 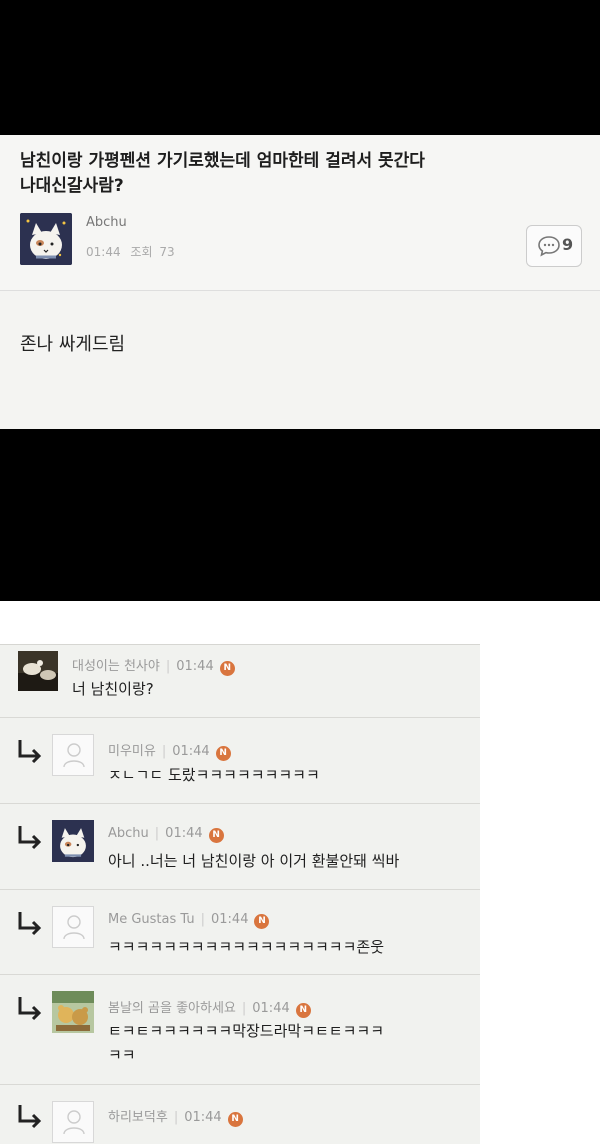 I want to click on comment-text: 너 남친이랑?, so click(x=113, y=689).